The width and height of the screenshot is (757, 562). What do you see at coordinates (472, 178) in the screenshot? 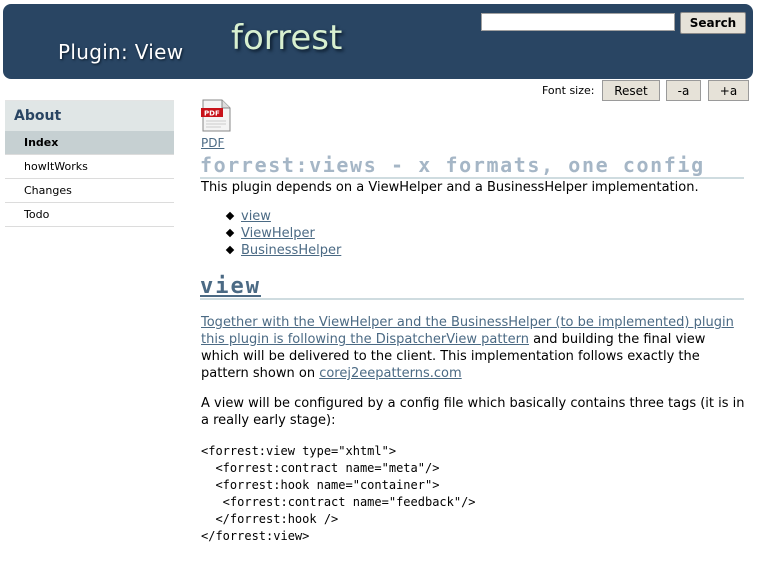
I see `title-divider` at bounding box center [472, 178].